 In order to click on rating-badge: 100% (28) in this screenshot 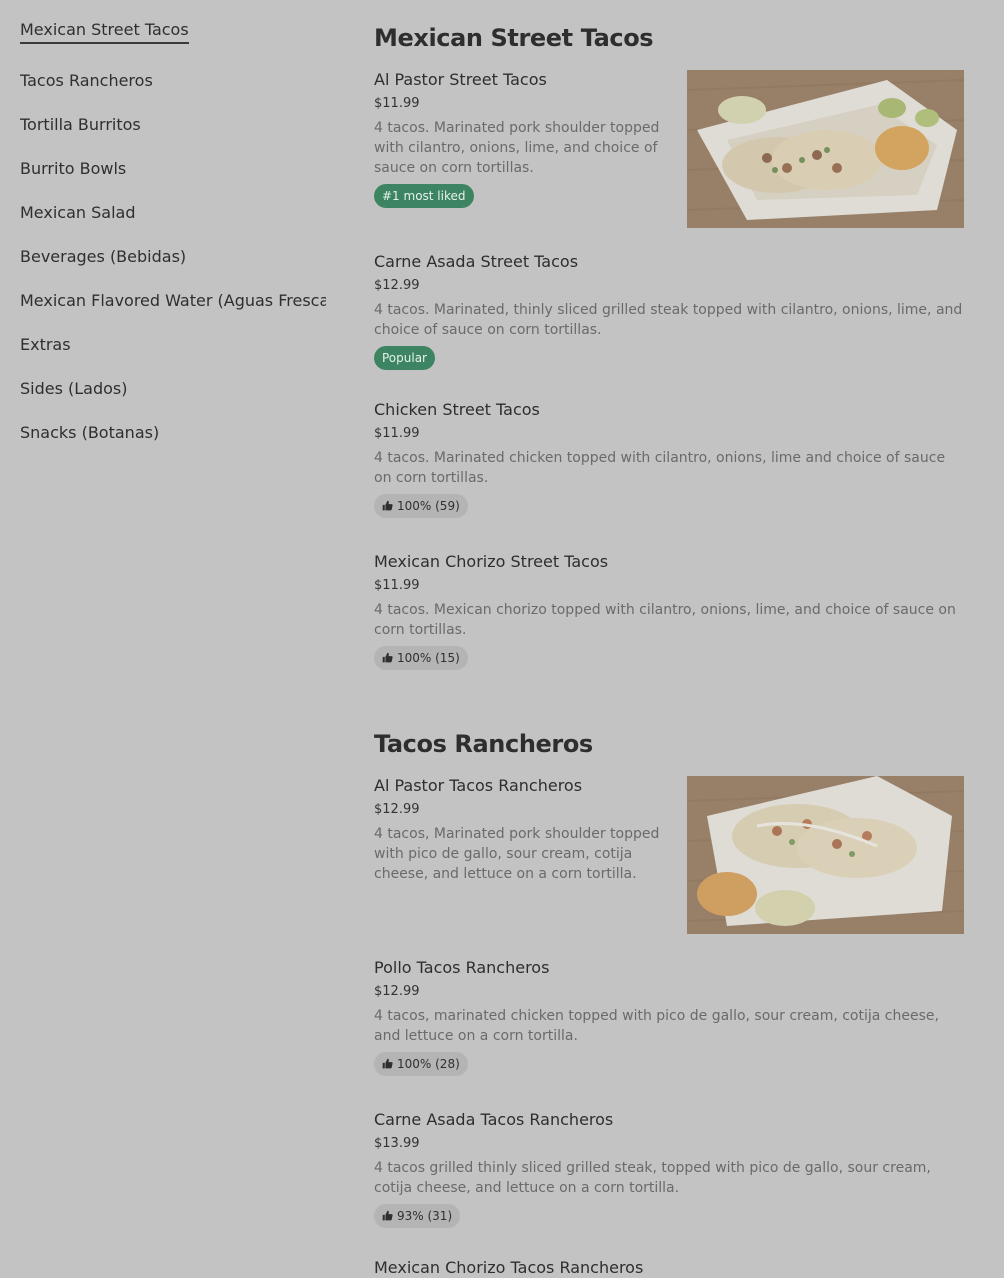, I will do `click(421, 1064)`.